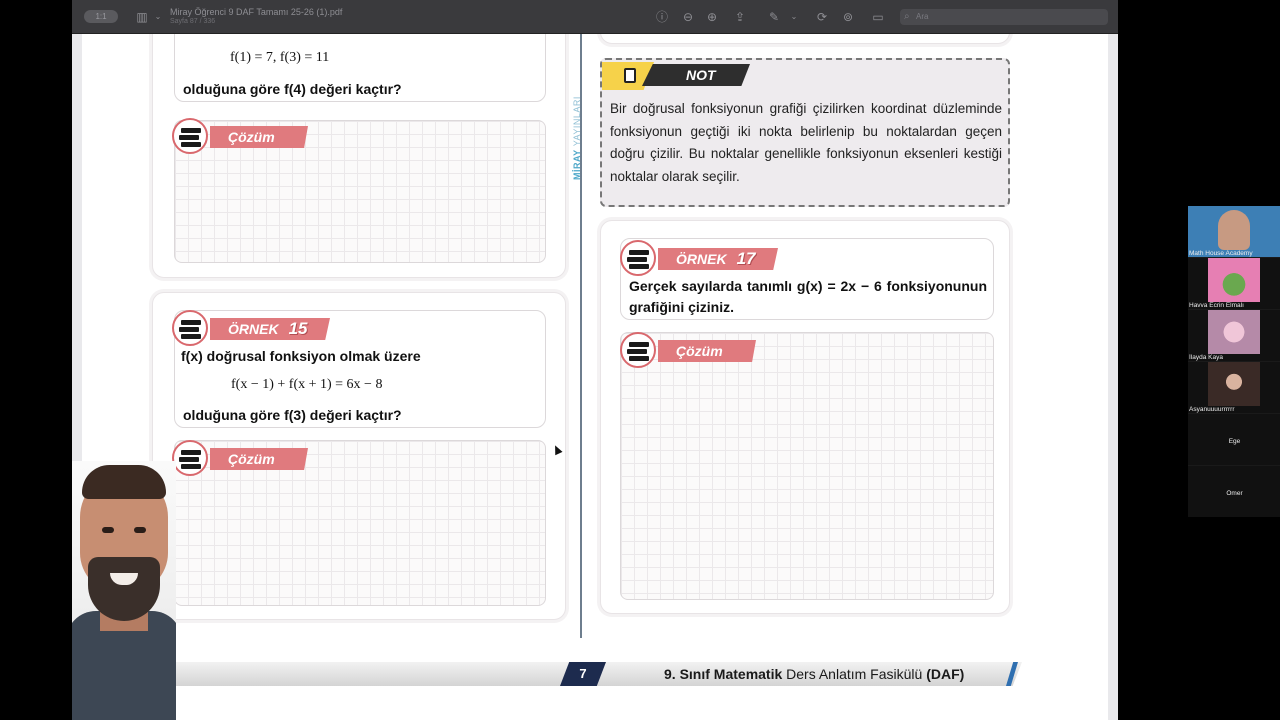 This screenshot has height=720, width=1280. What do you see at coordinates (577, 121) in the screenshot?
I see `brand-light: YAYINLARI` at bounding box center [577, 121].